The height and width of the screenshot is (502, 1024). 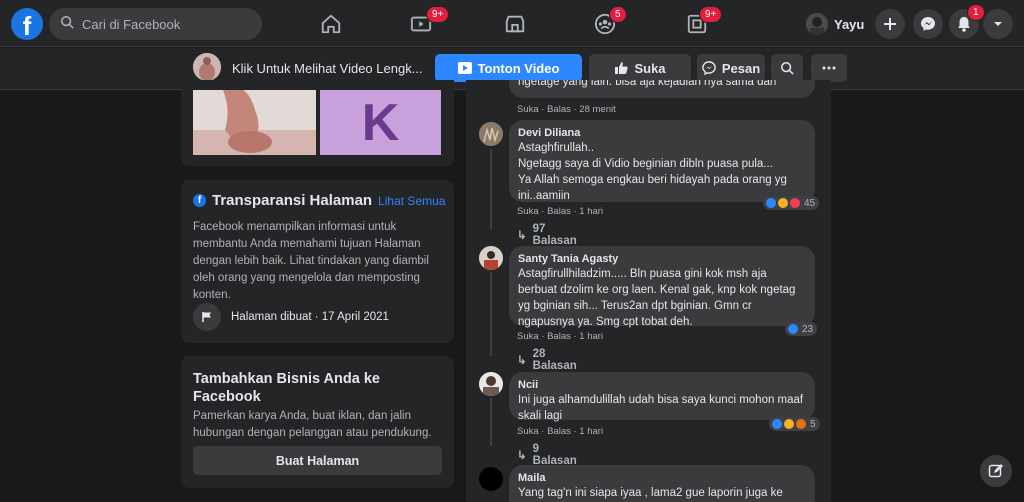 I want to click on photo-thumbnail: K, so click(x=380, y=122).